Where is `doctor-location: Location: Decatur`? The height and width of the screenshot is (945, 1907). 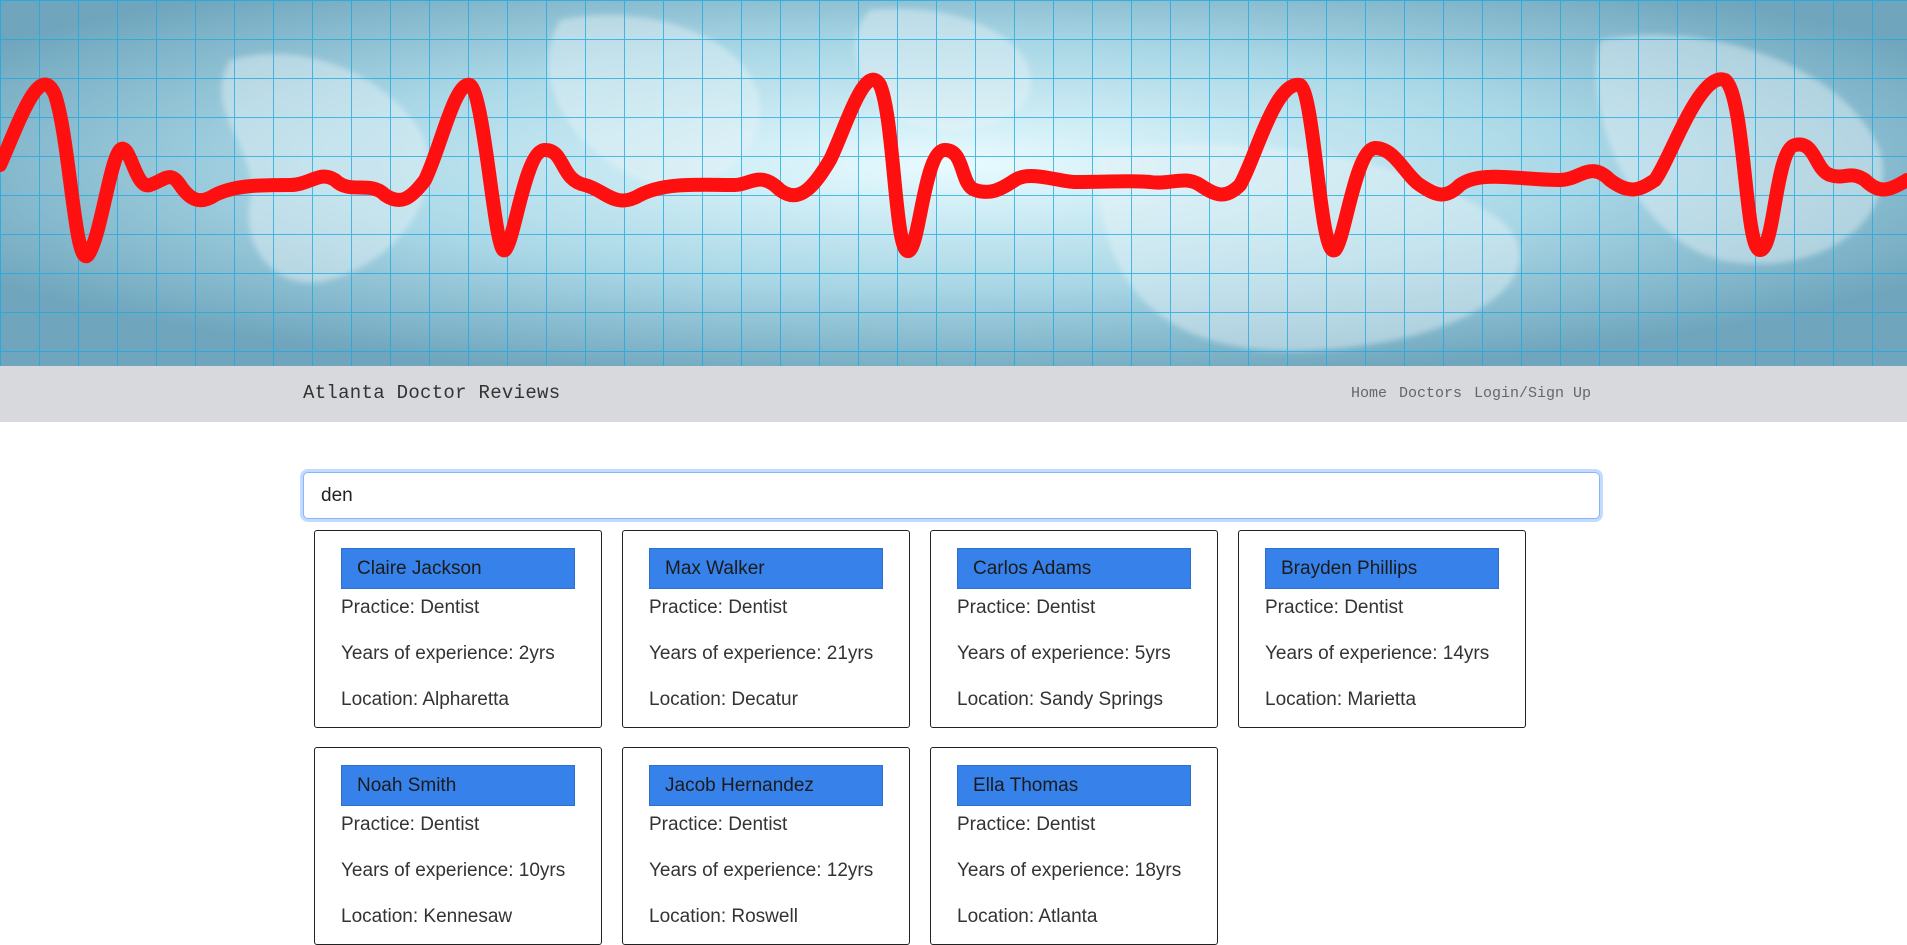 doctor-location: Location: Decatur is located at coordinates (723, 699).